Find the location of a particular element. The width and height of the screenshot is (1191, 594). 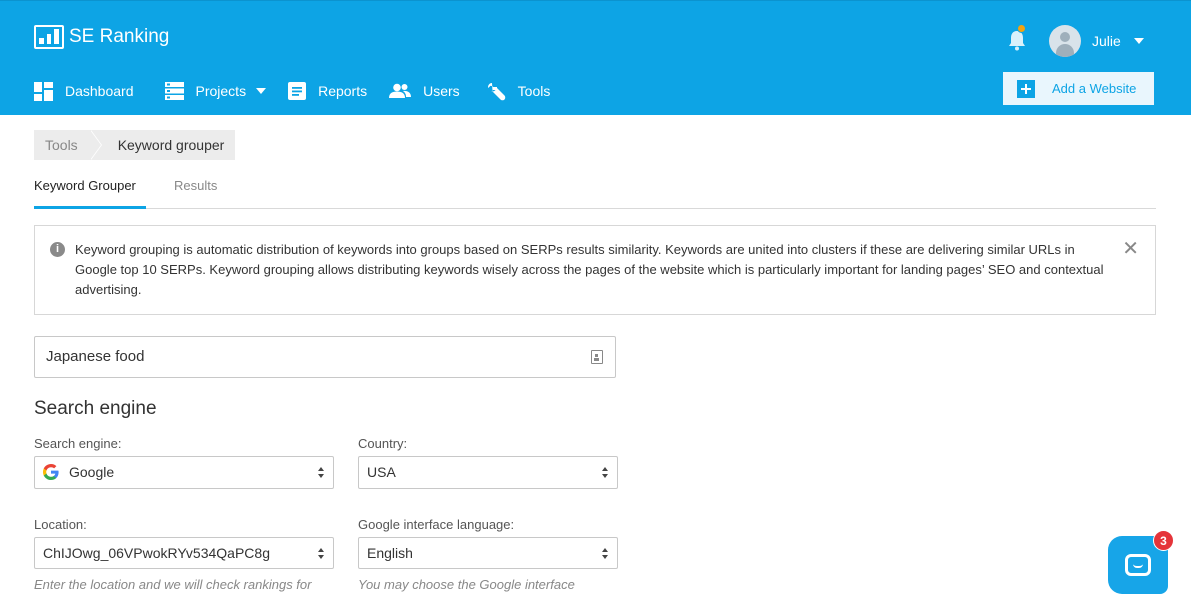

user-name: Julie is located at coordinates (1106, 41).